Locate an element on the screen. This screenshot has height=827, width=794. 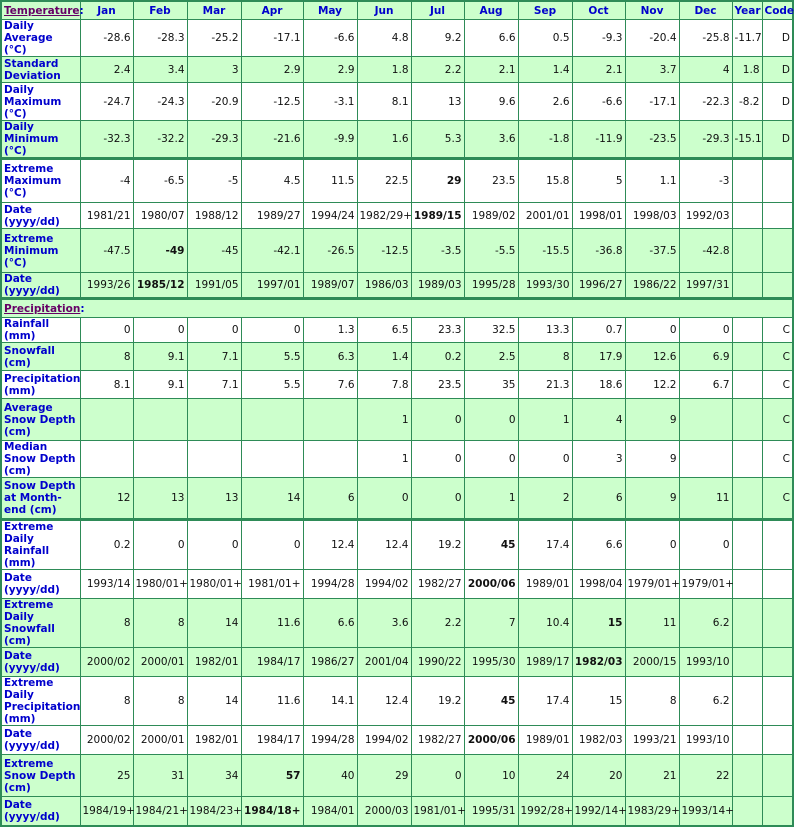
month-value: 1992/03 is located at coordinates (705, 215).